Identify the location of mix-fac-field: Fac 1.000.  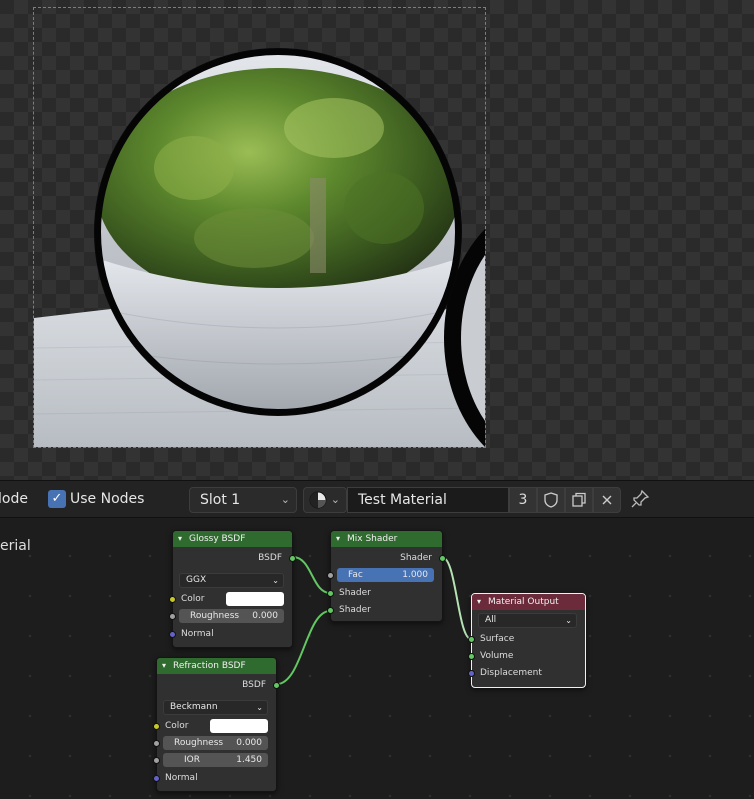
(385, 575).